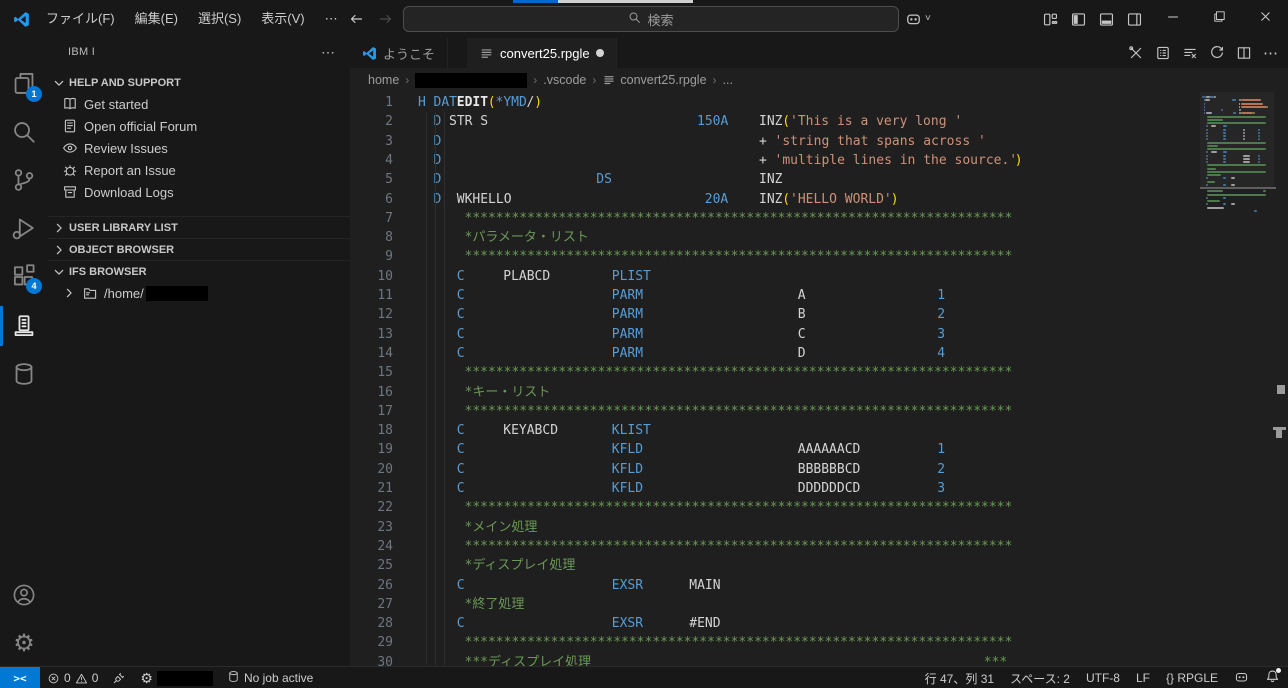  Describe the element at coordinates (818, 141) in the screenshot. I see `code-line-3: D +'string that spans across '` at that location.